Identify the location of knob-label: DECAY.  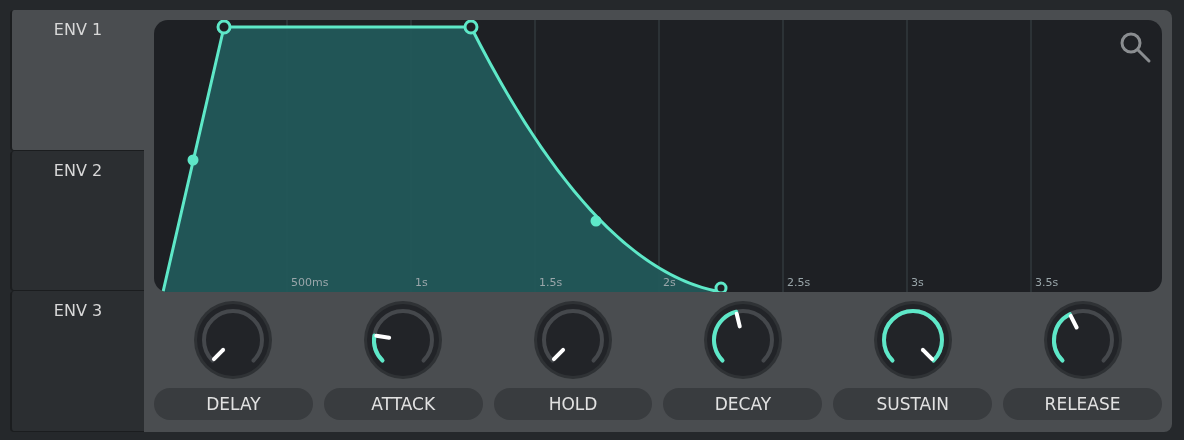
(743, 404).